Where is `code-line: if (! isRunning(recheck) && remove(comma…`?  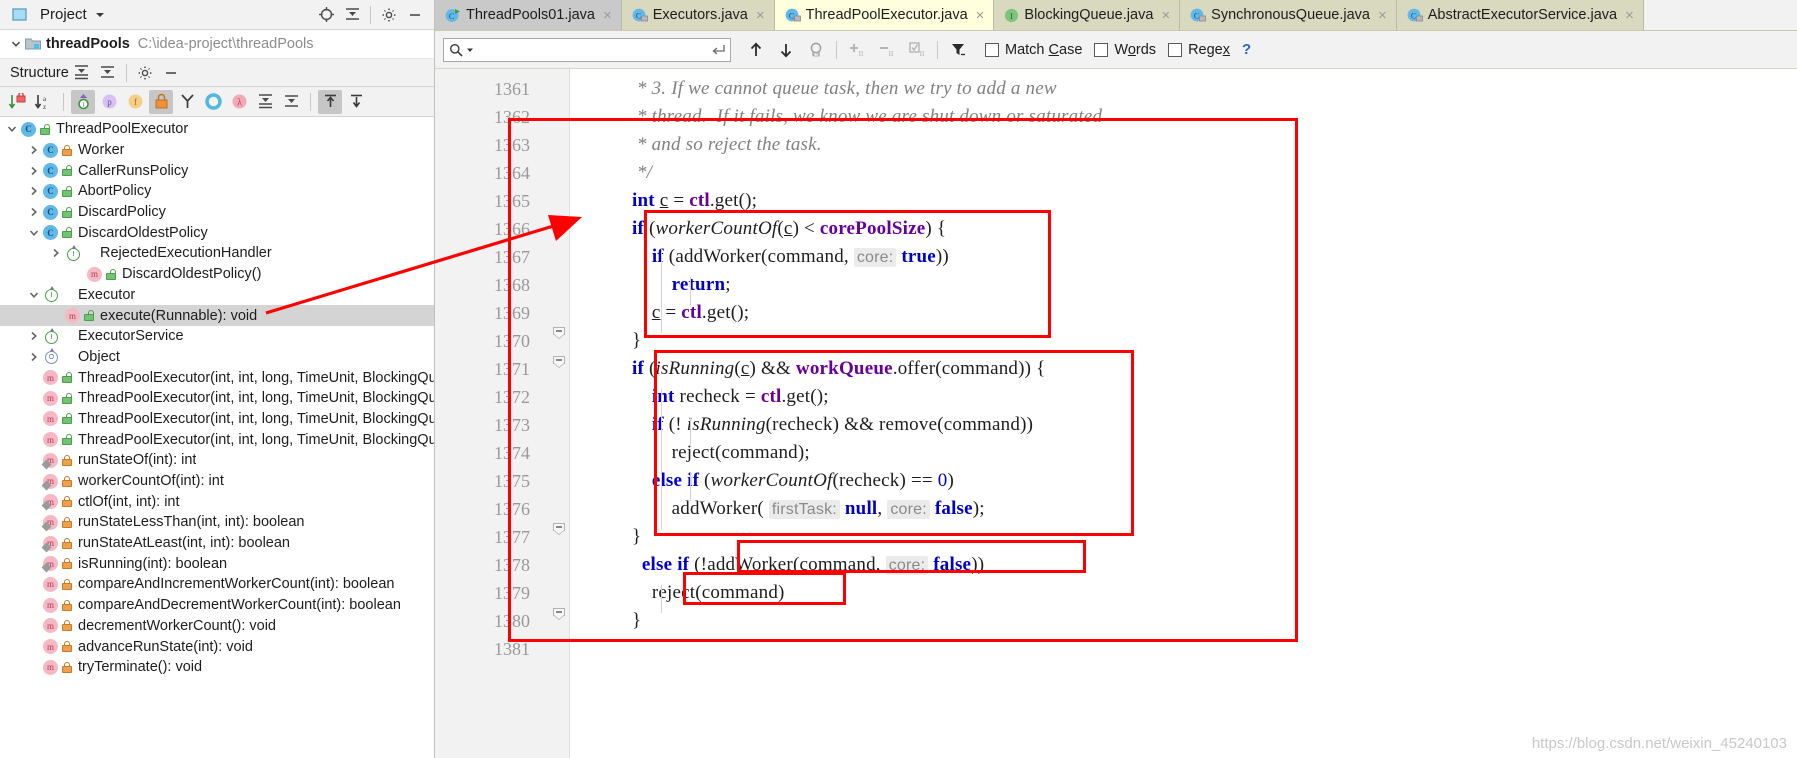 code-line: if (! isRunning(recheck) && remove(comma… is located at coordinates (1183, 425).